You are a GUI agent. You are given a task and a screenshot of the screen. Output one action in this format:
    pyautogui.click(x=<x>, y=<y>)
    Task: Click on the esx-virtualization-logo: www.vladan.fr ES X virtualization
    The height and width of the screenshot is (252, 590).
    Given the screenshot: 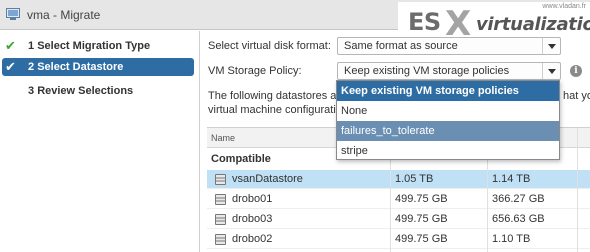 What is the action you would take?
    pyautogui.click(x=494, y=23)
    